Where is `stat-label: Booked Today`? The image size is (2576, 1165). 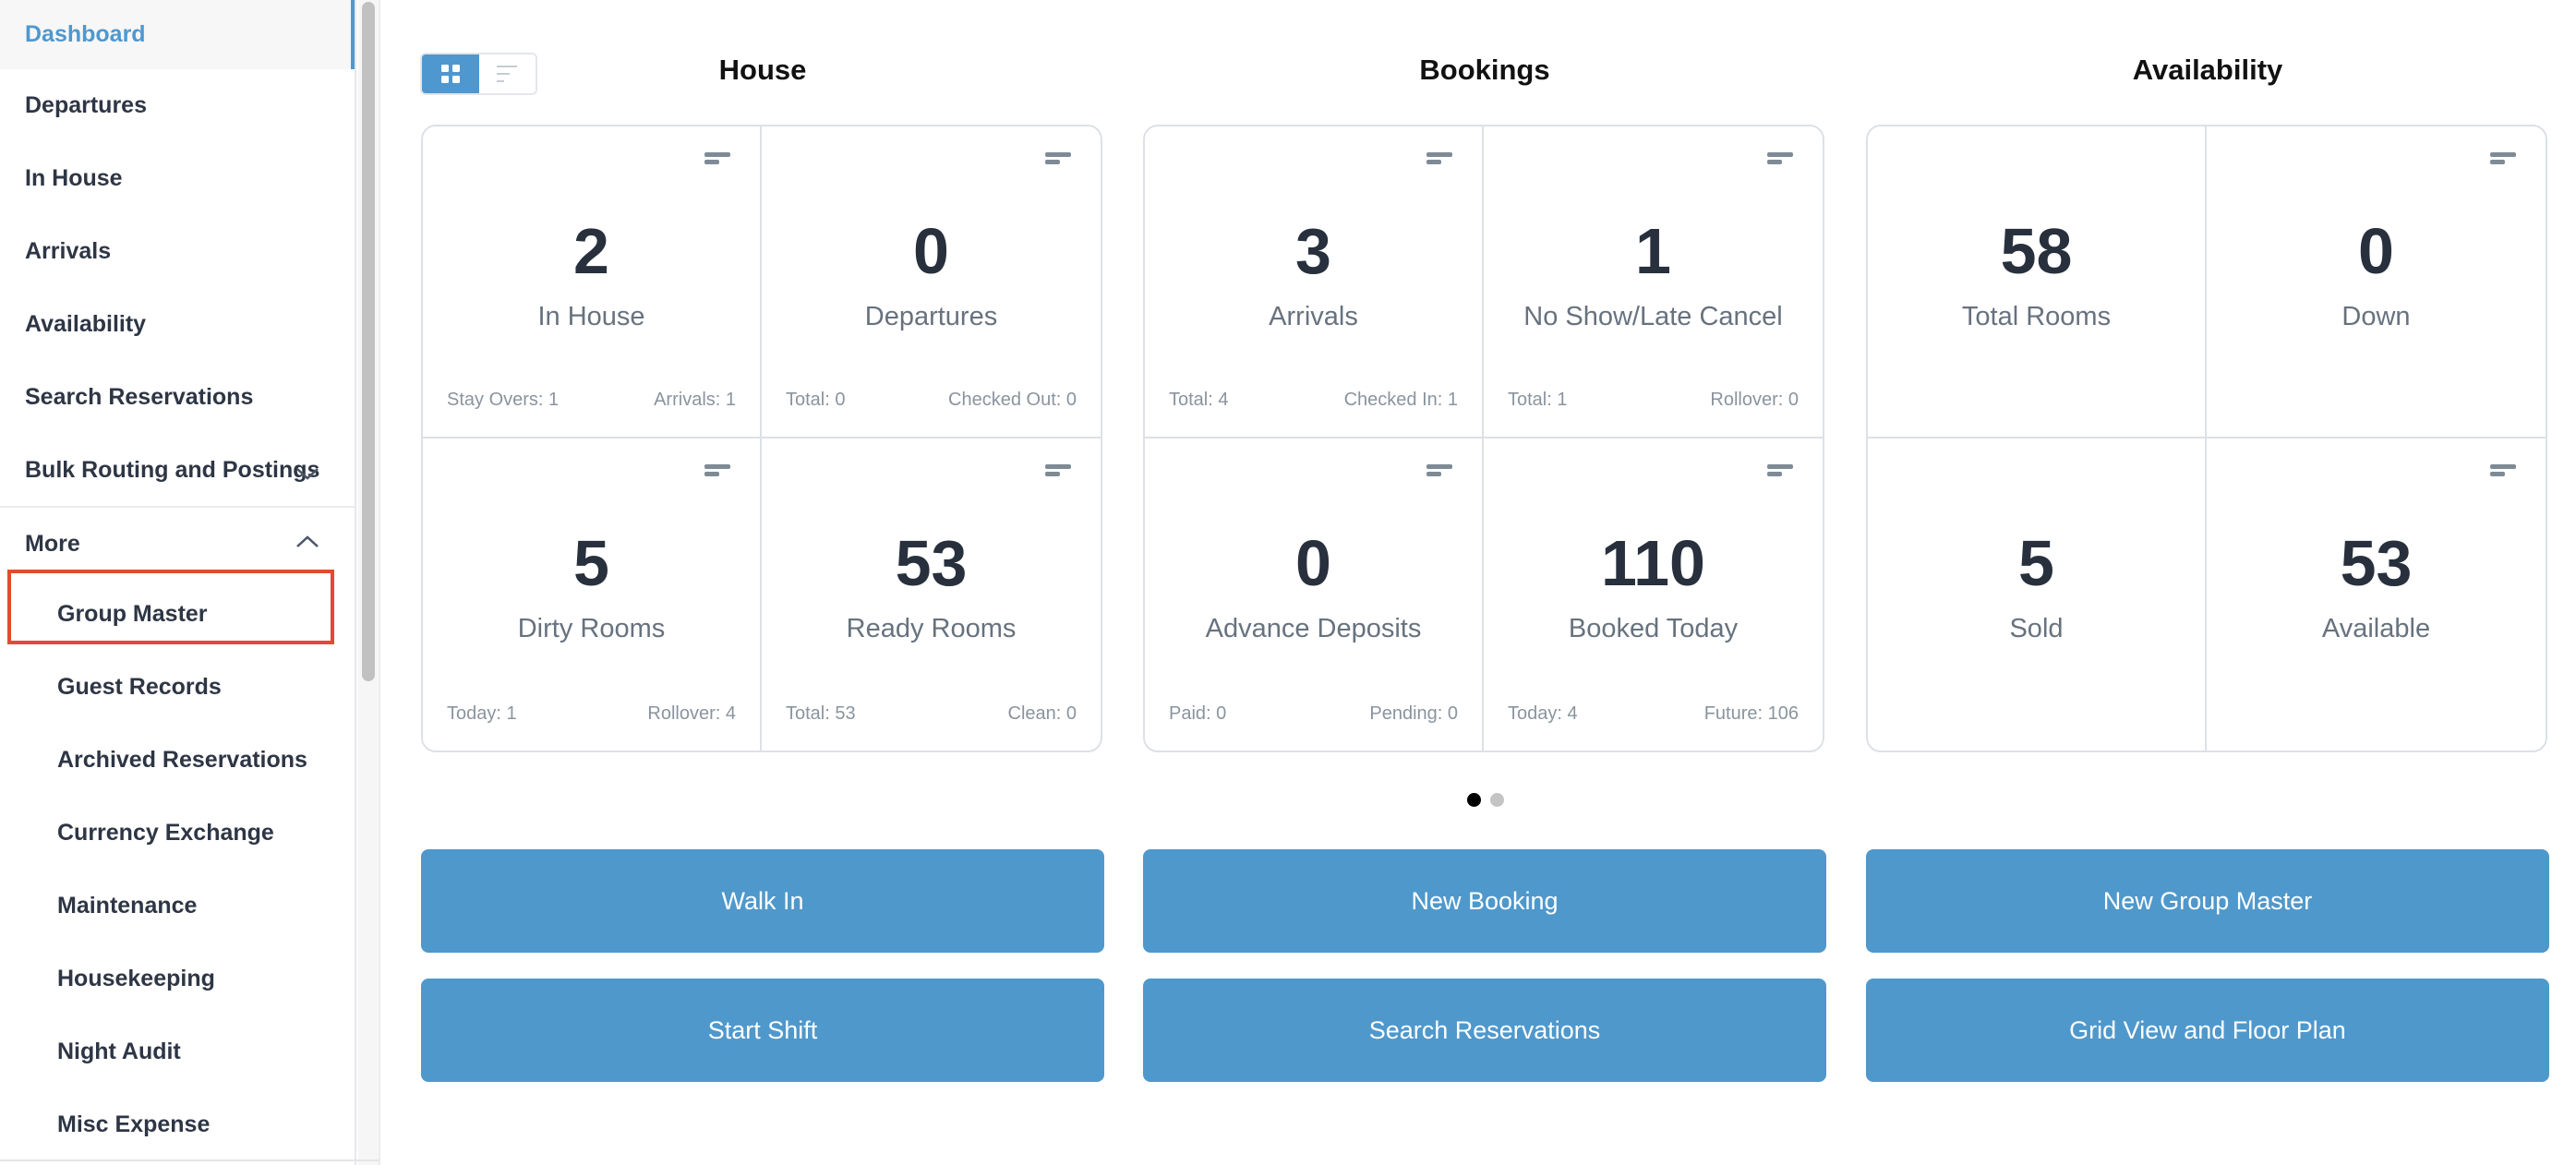
stat-label: Booked Today is located at coordinates (1653, 628).